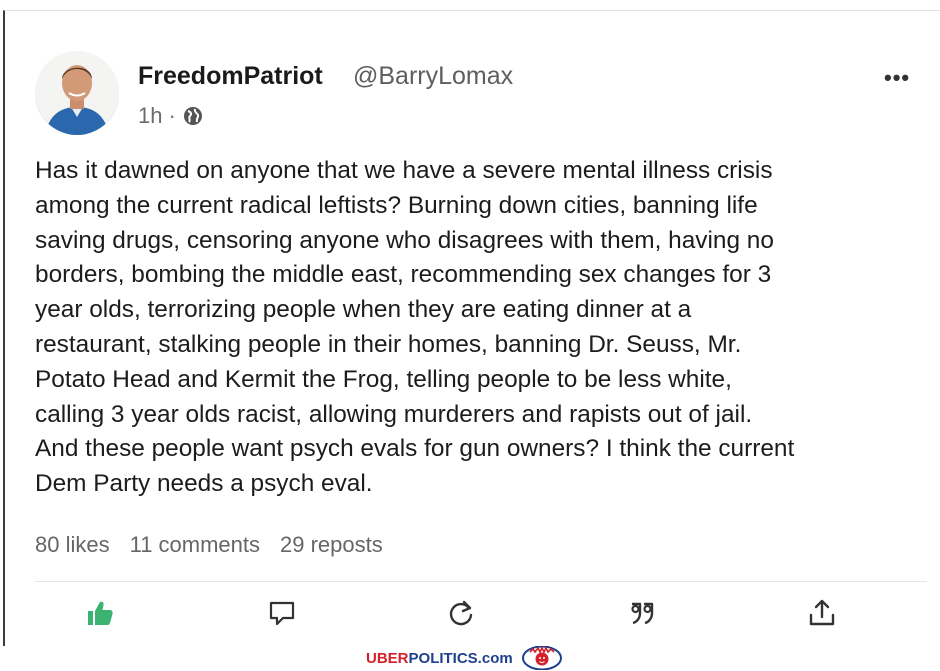 This screenshot has width=940, height=671. I want to click on thumbs-up-icon, so click(100, 613).